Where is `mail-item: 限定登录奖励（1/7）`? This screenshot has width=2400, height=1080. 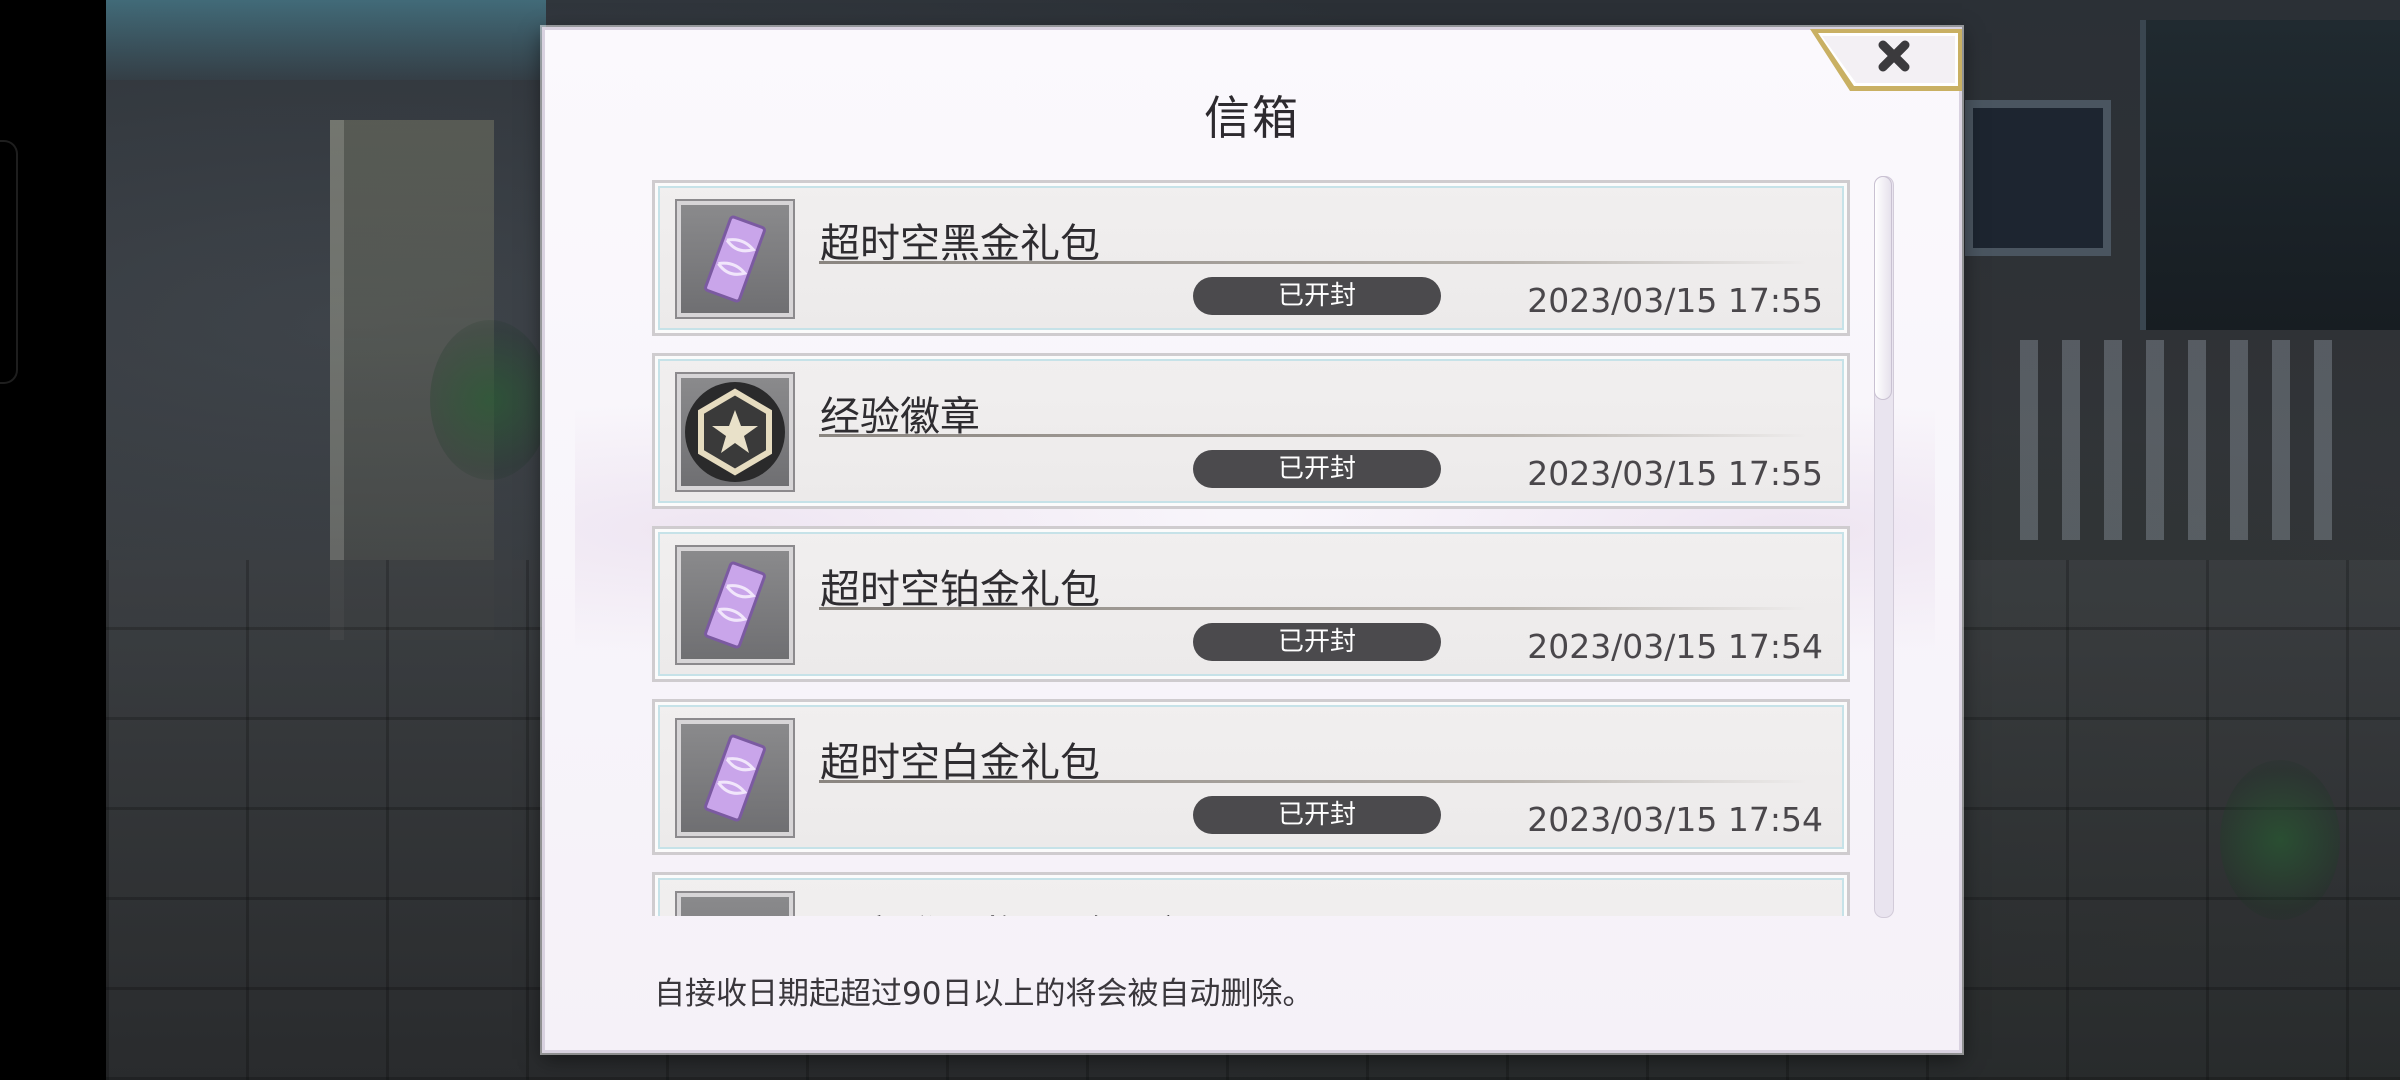 mail-item: 限定登录奖励（1/7） is located at coordinates (1251, 894).